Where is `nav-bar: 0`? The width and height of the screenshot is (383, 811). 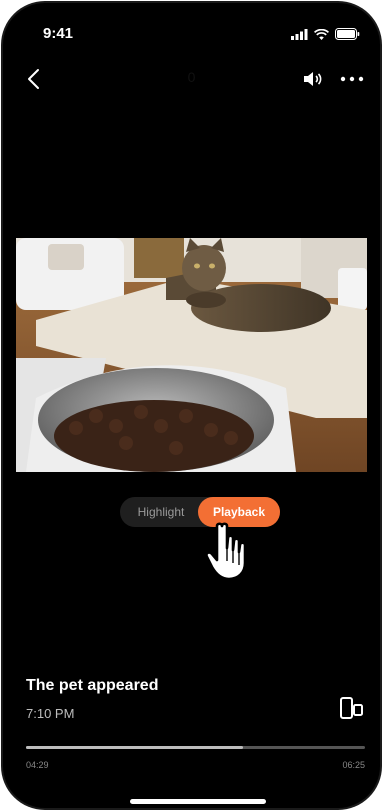
nav-bar: 0 is located at coordinates (191, 79).